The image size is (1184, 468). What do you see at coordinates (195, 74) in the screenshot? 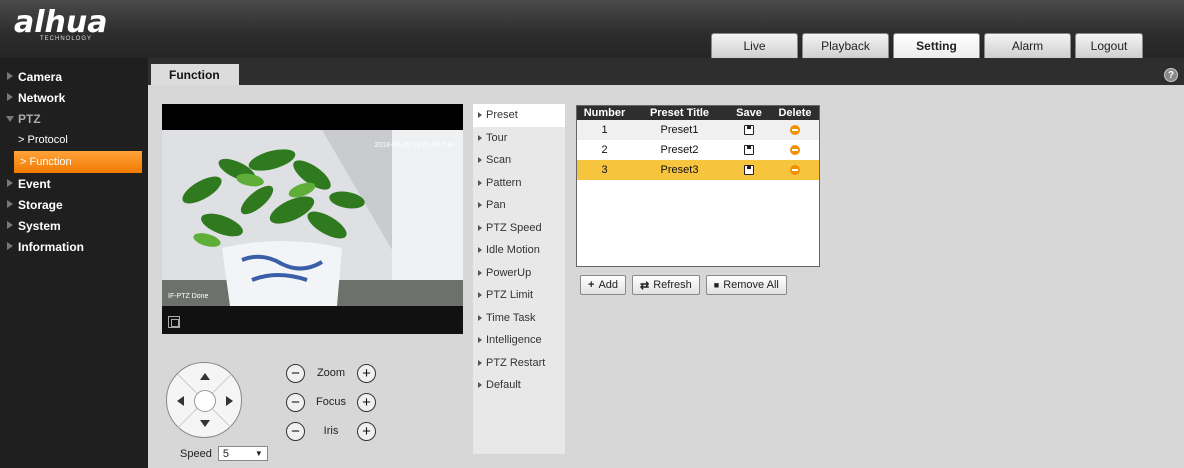
I see `tab-function: Function` at bounding box center [195, 74].